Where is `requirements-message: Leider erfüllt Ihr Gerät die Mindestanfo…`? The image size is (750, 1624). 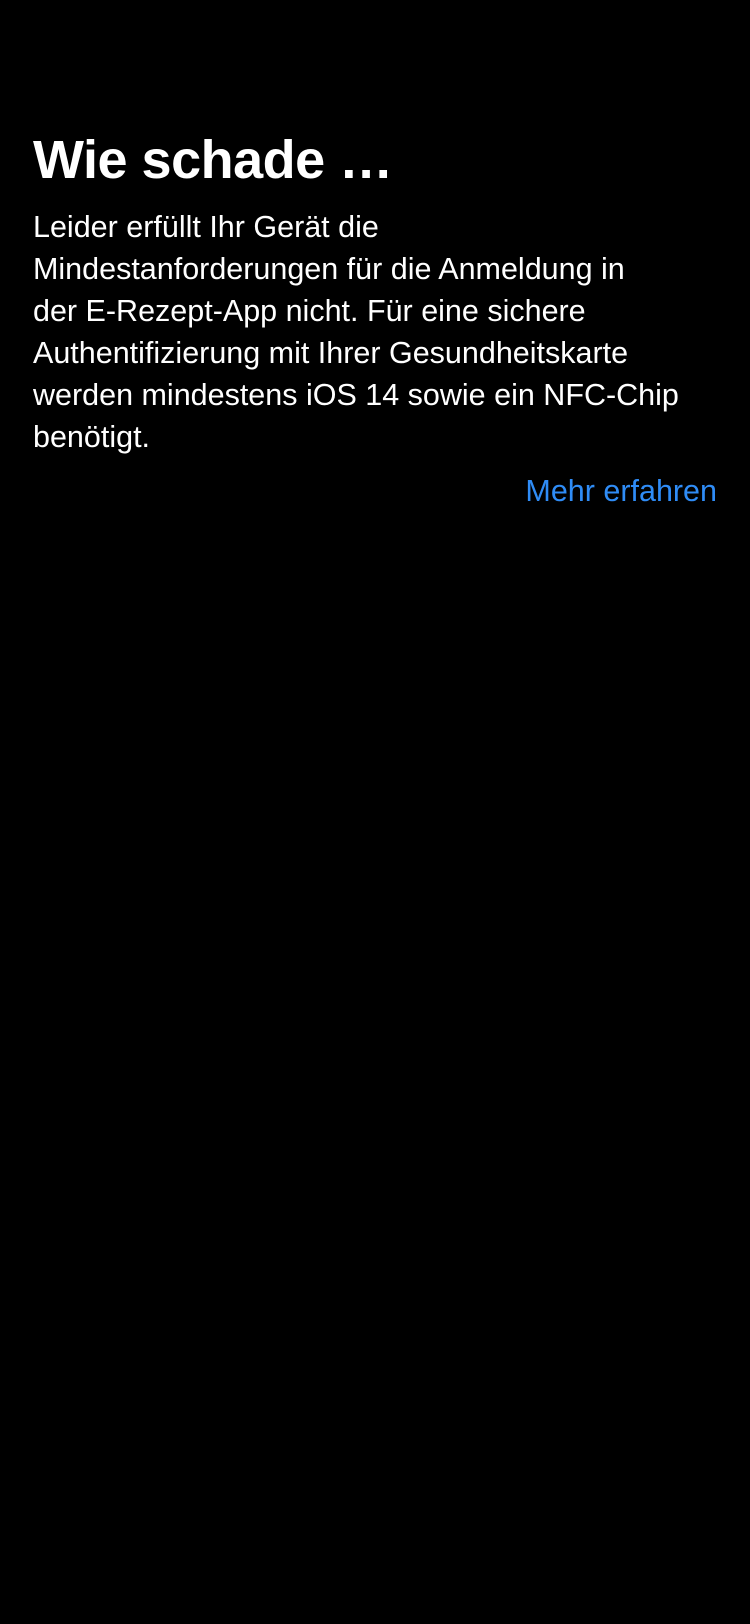 requirements-message: Leider erfüllt Ihr Gerät die Mindestanfo… is located at coordinates (356, 332).